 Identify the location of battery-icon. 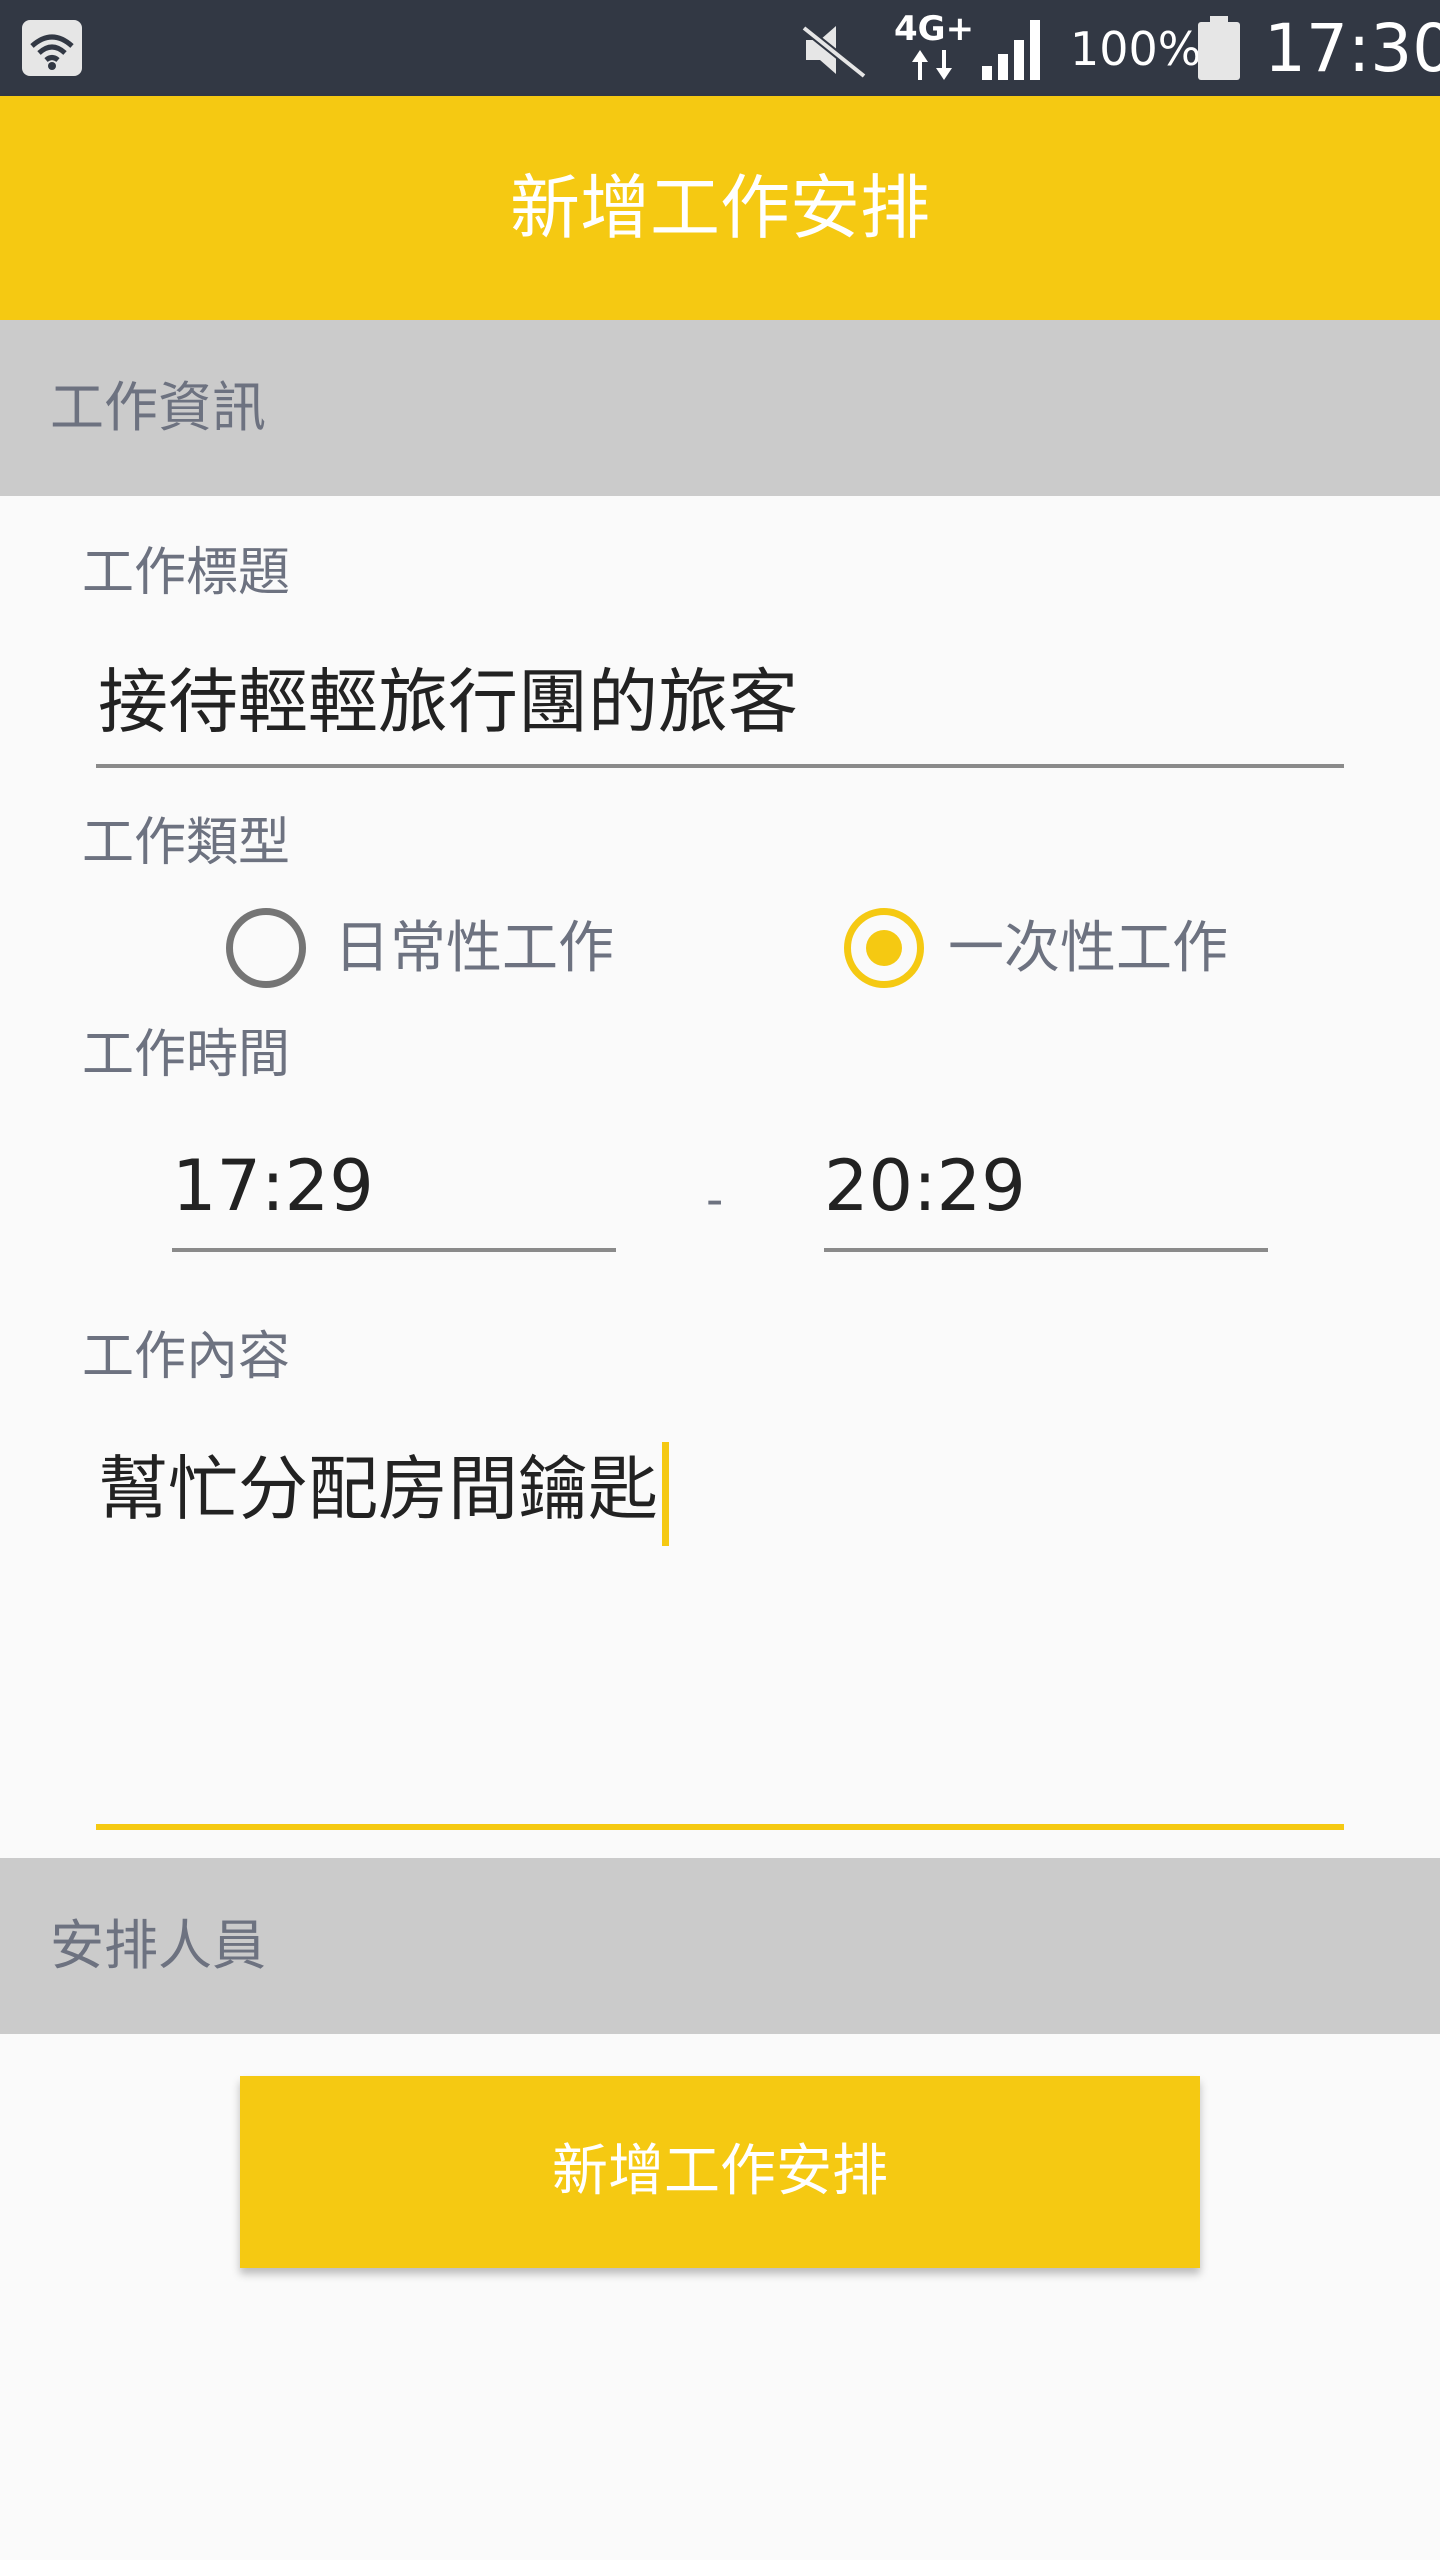
(1219, 48).